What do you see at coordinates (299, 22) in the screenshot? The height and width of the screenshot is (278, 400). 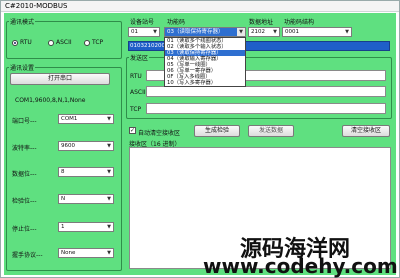 I see `struct-label: 功能码结构` at bounding box center [299, 22].